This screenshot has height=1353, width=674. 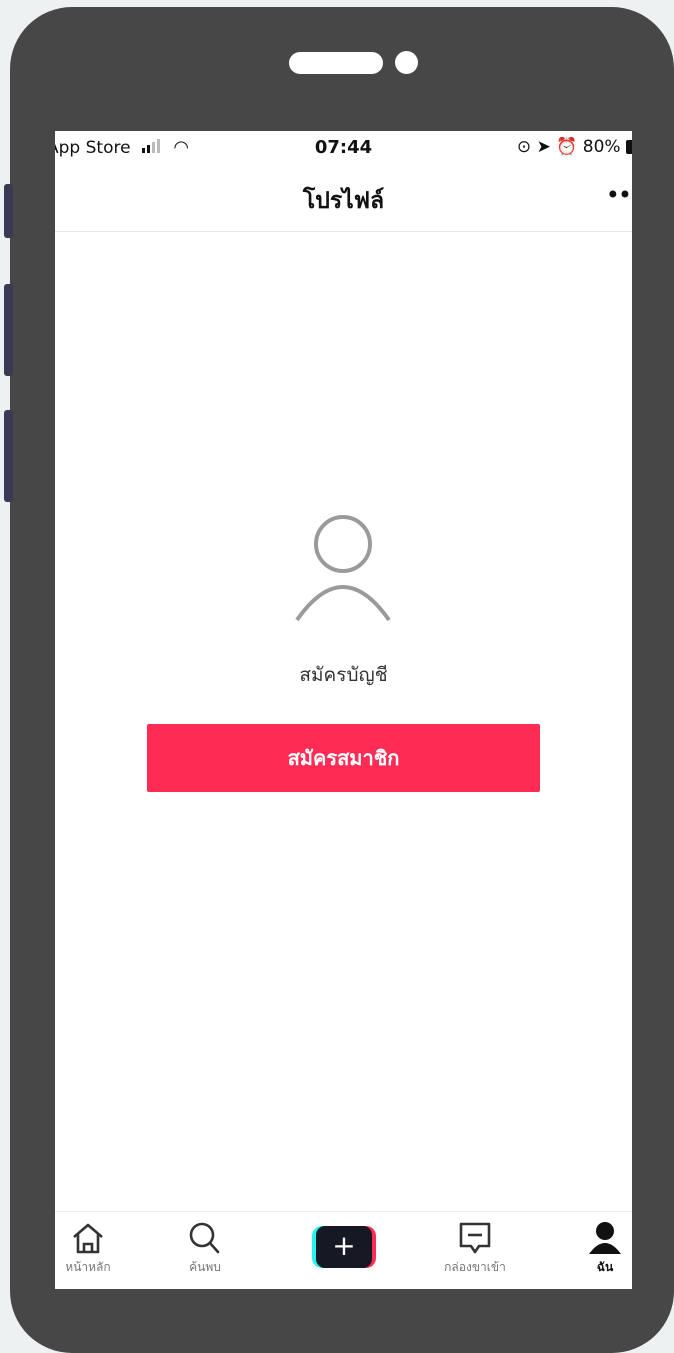 I want to click on signup-prompt: สมัครบัญชี, so click(x=343, y=675).